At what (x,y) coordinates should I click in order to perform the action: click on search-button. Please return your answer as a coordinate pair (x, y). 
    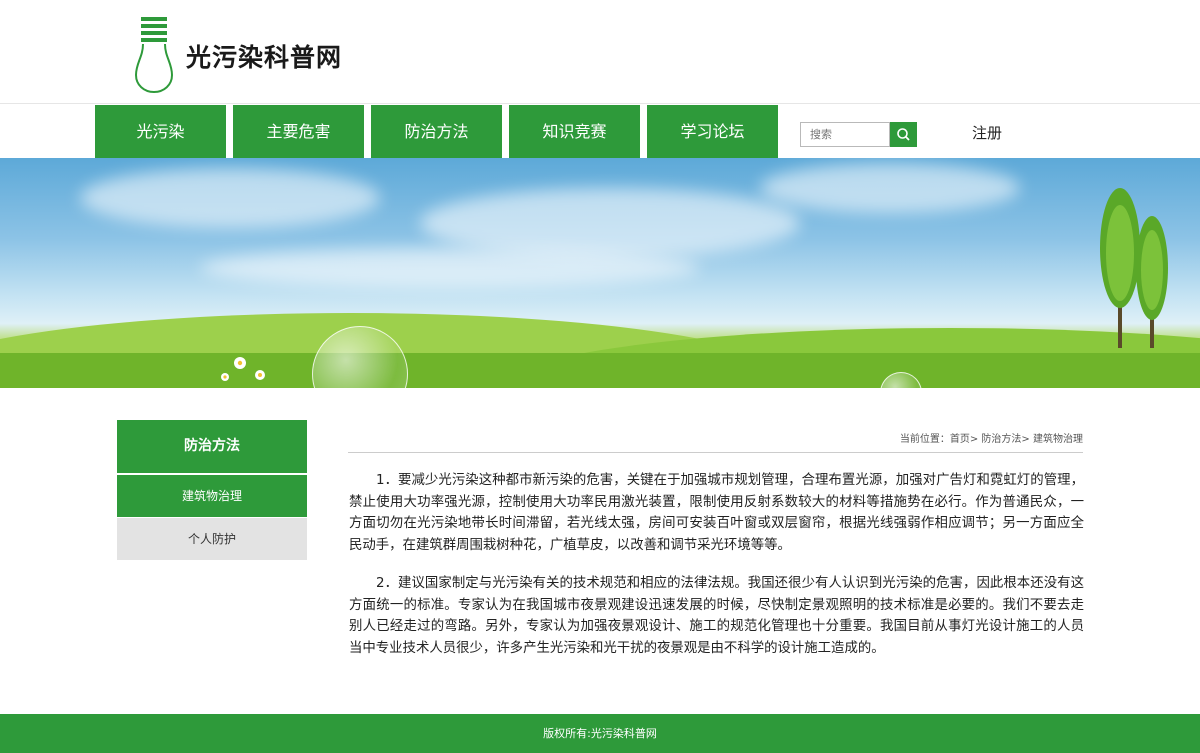
    Looking at the image, I should click on (903, 134).